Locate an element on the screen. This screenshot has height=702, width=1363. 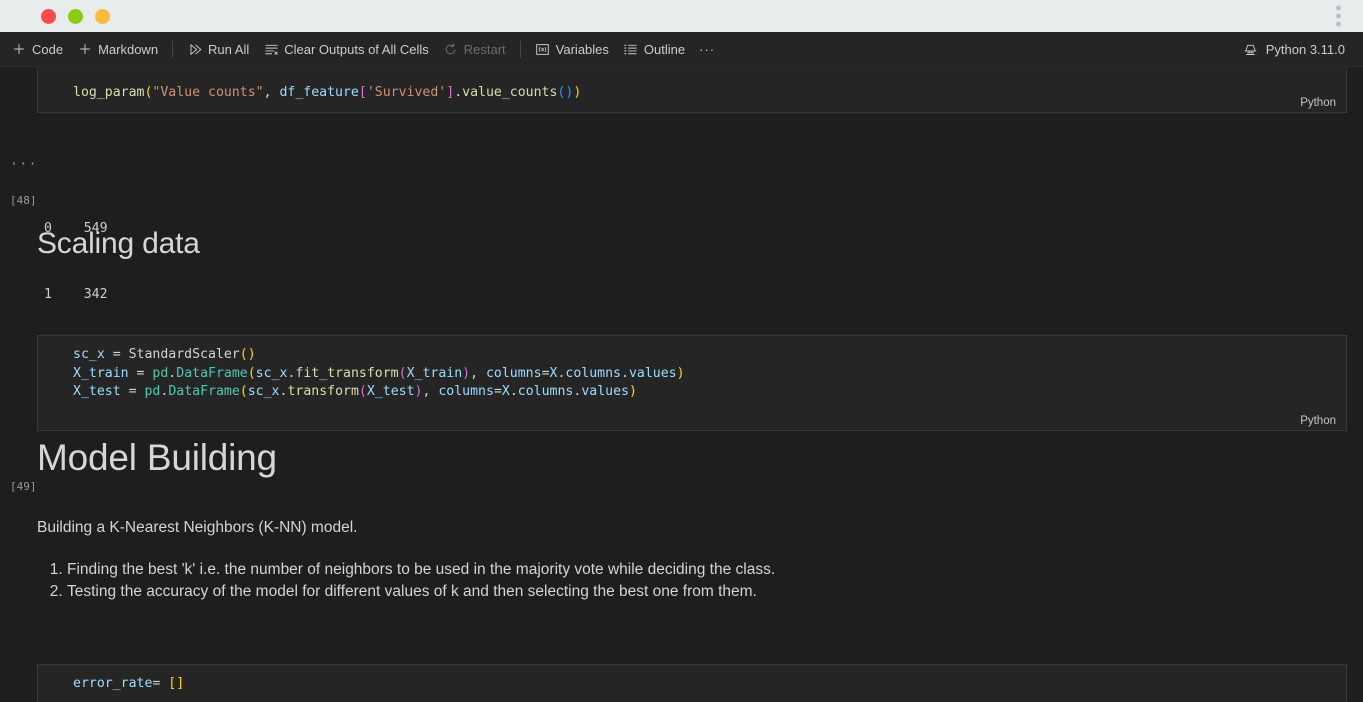
add-markdown-cell-label: Markdown is located at coordinates (128, 49).